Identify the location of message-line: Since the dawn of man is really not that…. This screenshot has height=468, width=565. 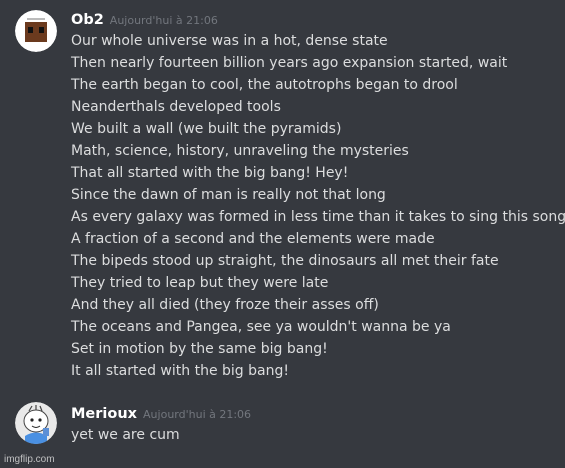
(228, 195).